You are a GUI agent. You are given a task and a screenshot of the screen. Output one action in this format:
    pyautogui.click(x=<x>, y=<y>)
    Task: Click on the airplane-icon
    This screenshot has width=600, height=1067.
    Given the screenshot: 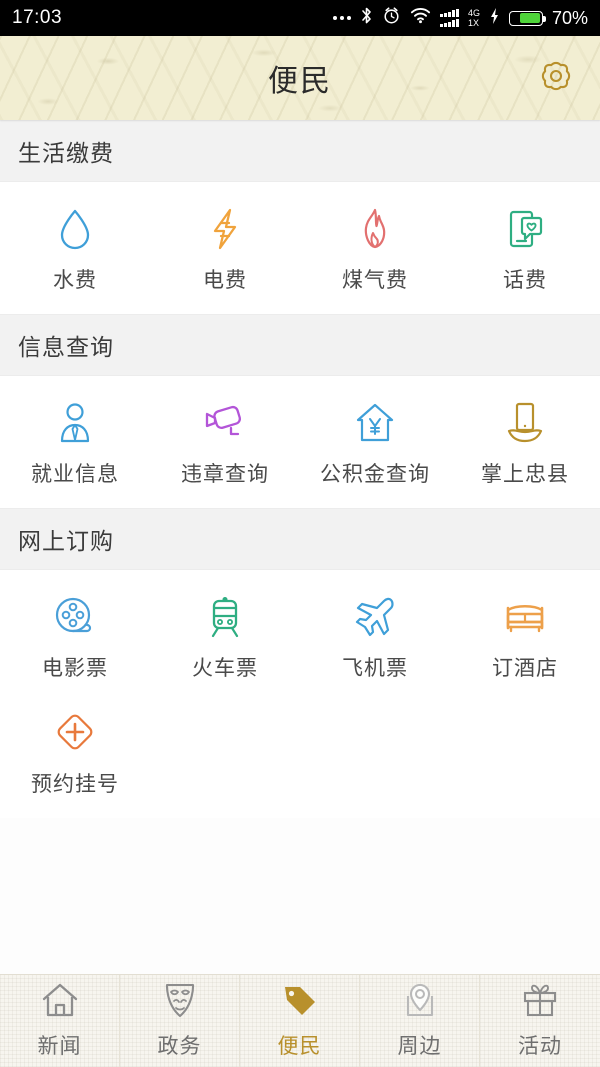 What is the action you would take?
    pyautogui.click(x=375, y=617)
    